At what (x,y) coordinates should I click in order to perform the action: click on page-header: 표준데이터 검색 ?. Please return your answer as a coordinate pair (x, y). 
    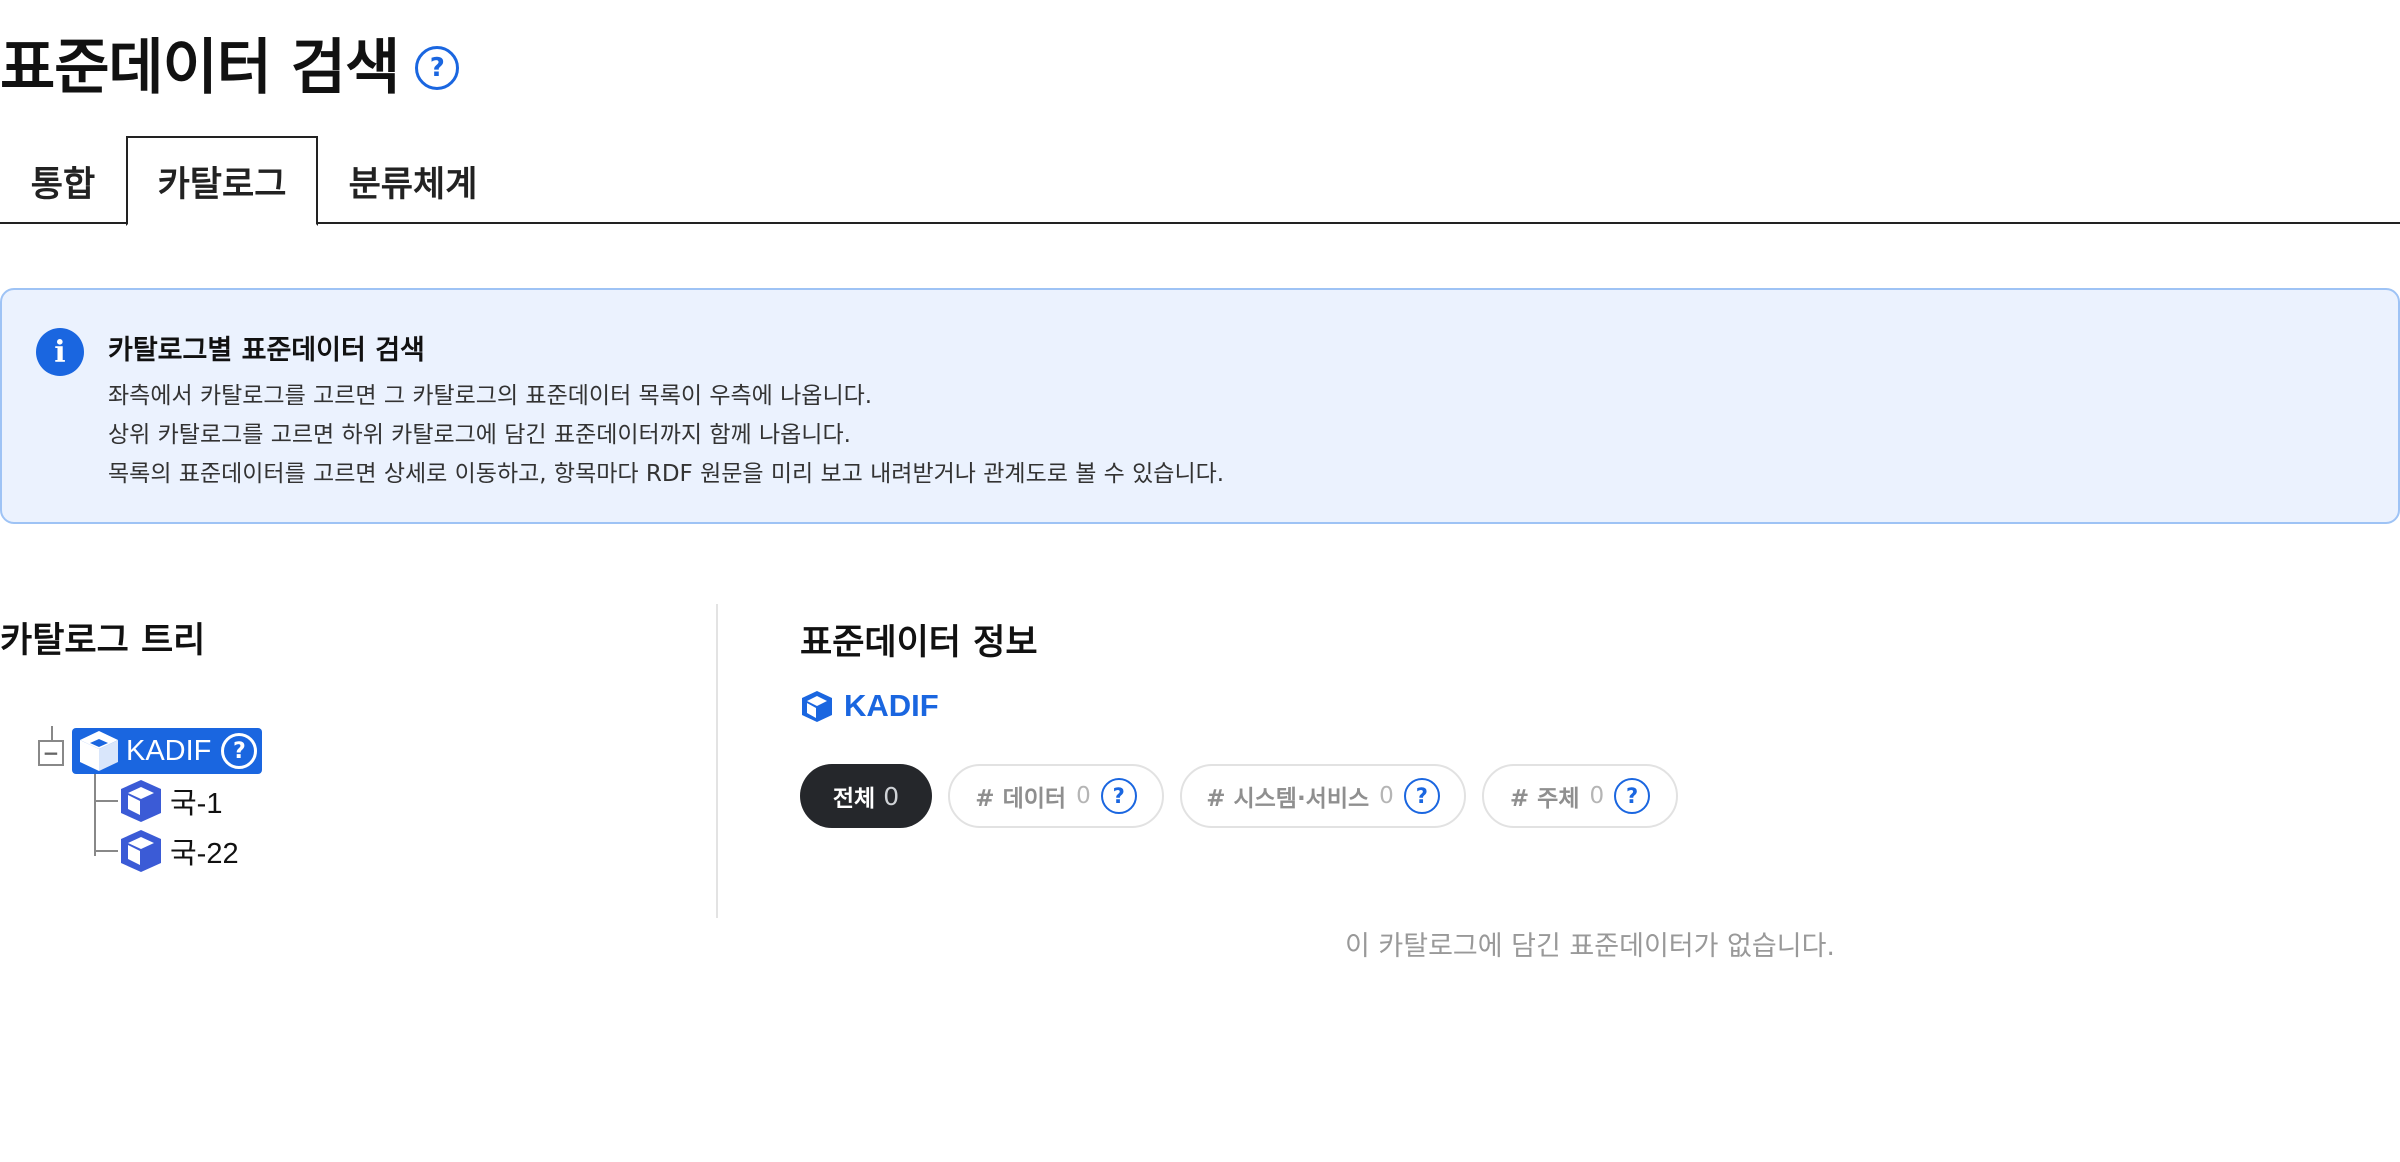
    Looking at the image, I should click on (230, 68).